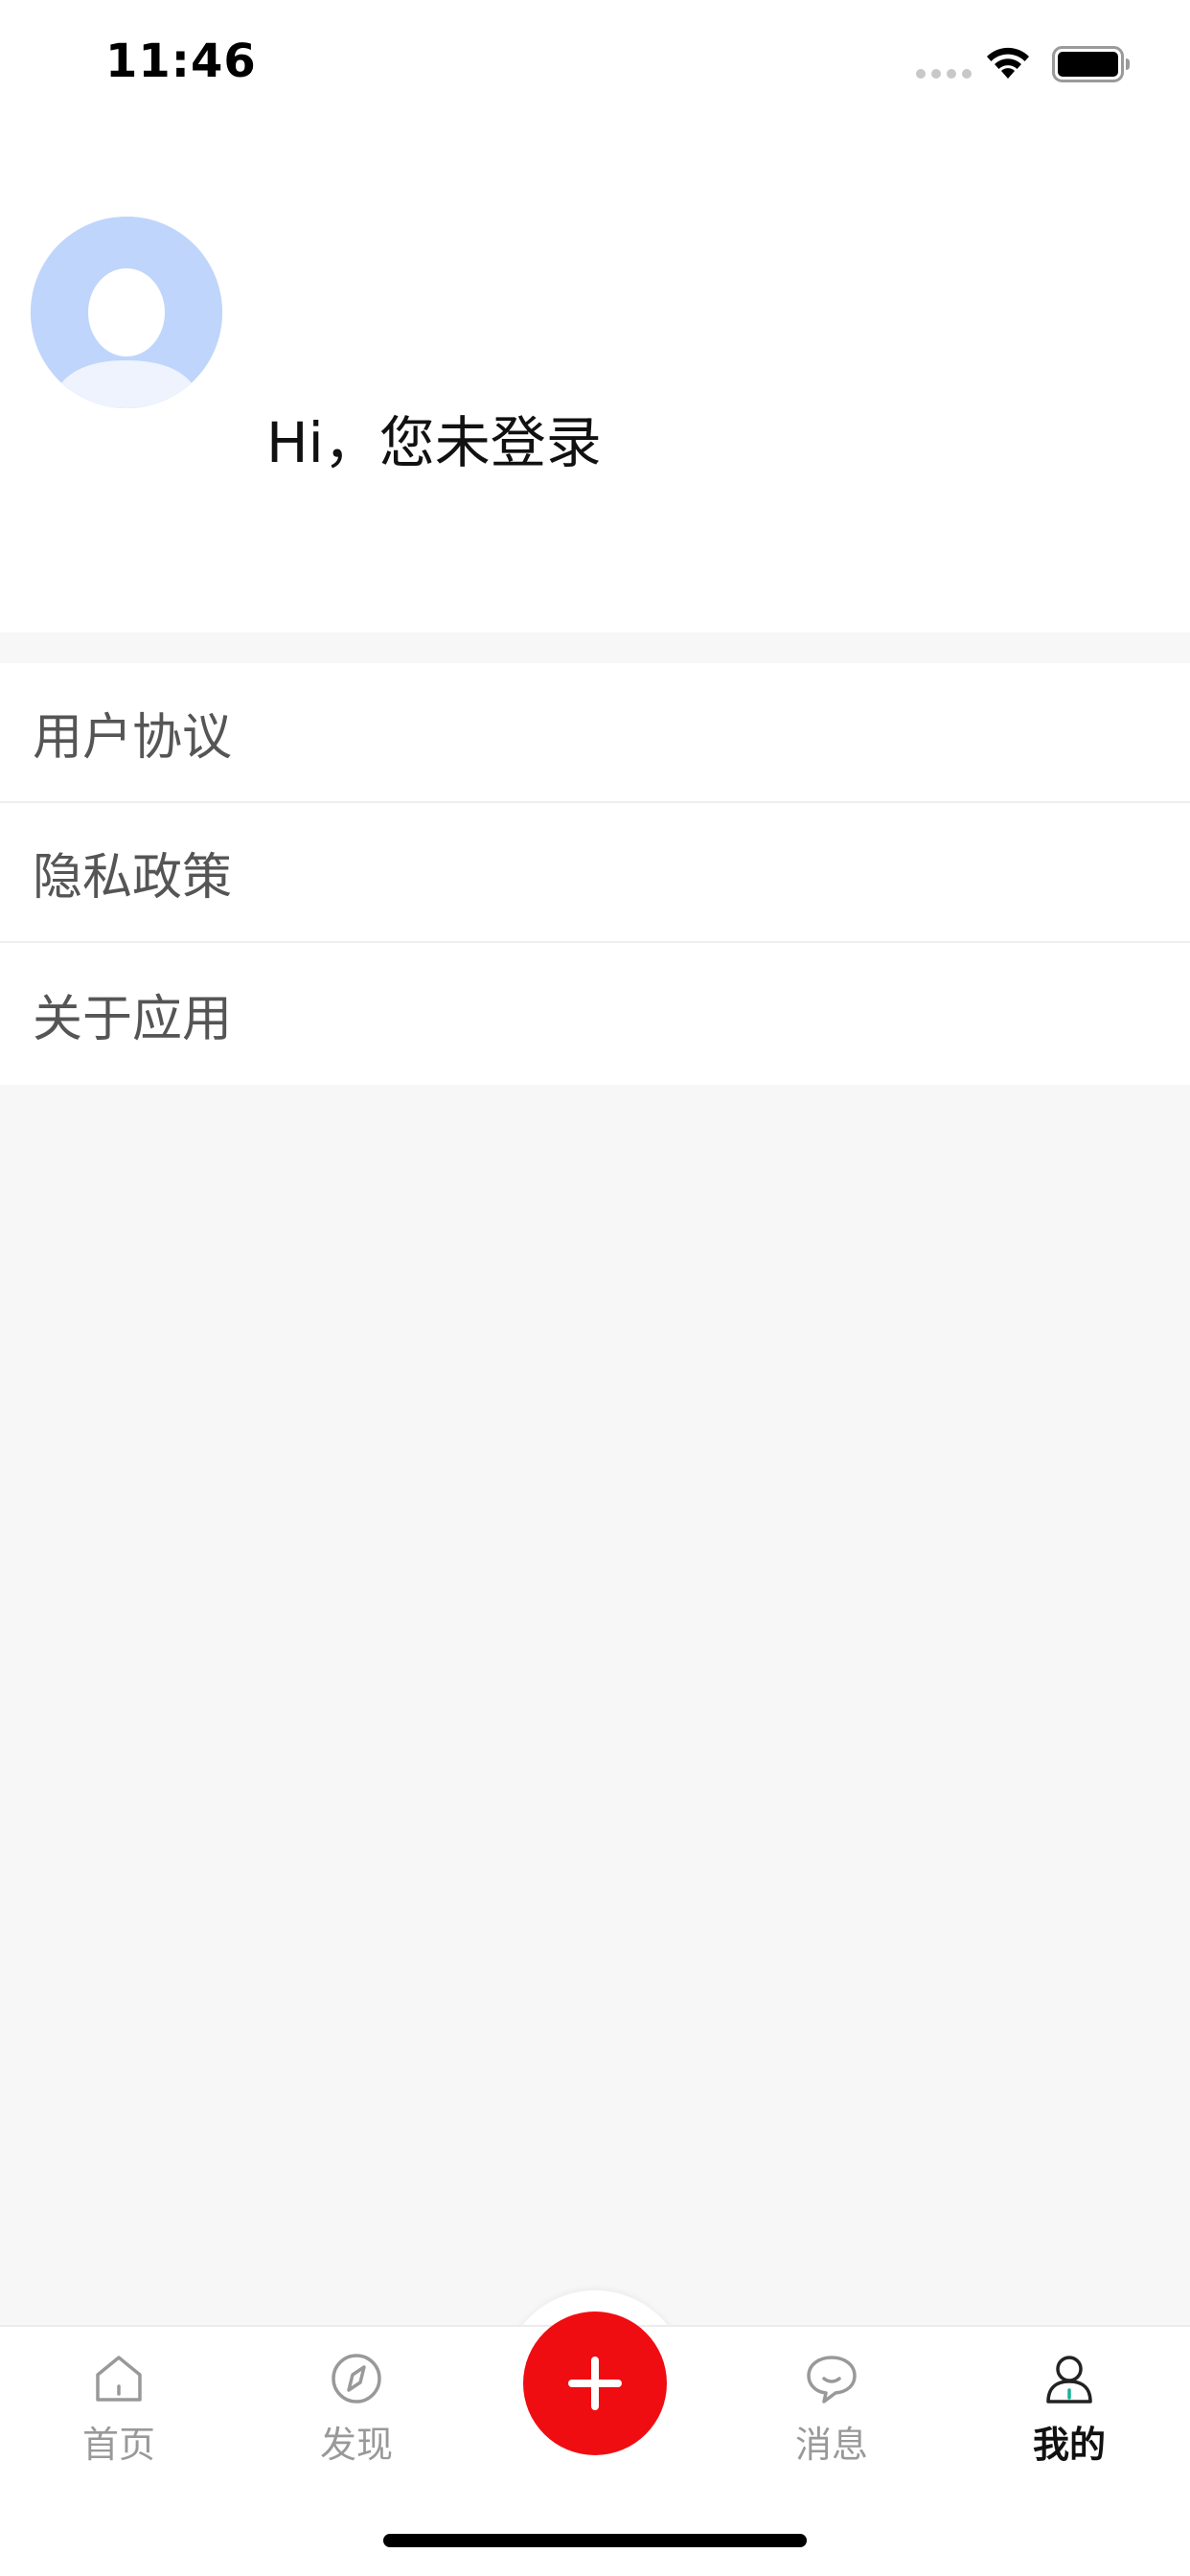 This screenshot has width=1190, height=2576. Describe the element at coordinates (356, 2445) in the screenshot. I see `tab-discover-label: 发现` at that location.